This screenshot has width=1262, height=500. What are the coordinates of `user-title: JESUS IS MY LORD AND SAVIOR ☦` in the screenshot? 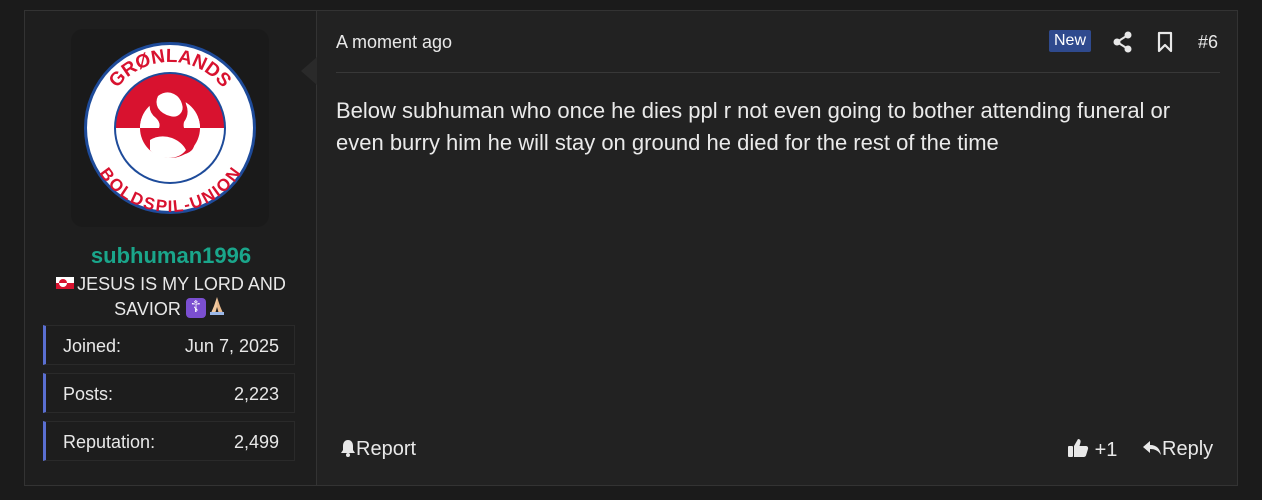 It's located at (171, 298).